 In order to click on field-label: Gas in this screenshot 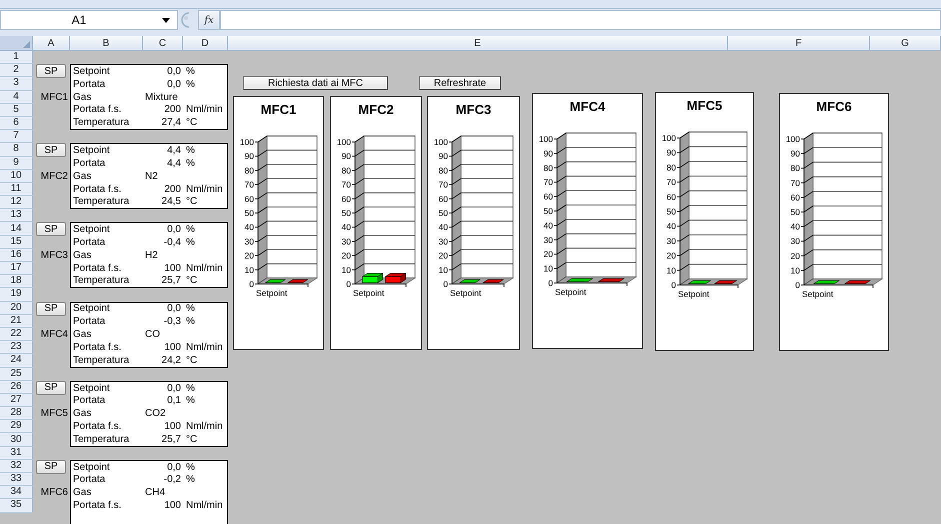, I will do `click(82, 255)`.